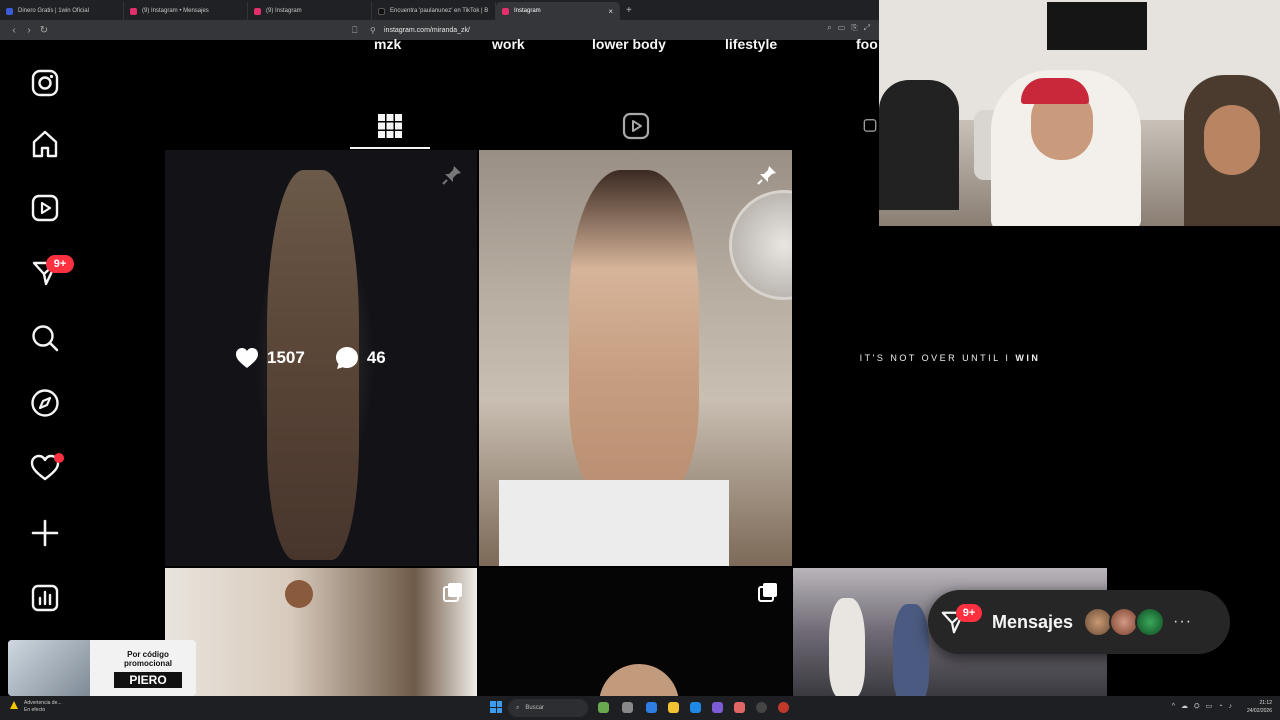 The height and width of the screenshot is (720, 1280). I want to click on post-tile: 1507 46, so click(321, 358).